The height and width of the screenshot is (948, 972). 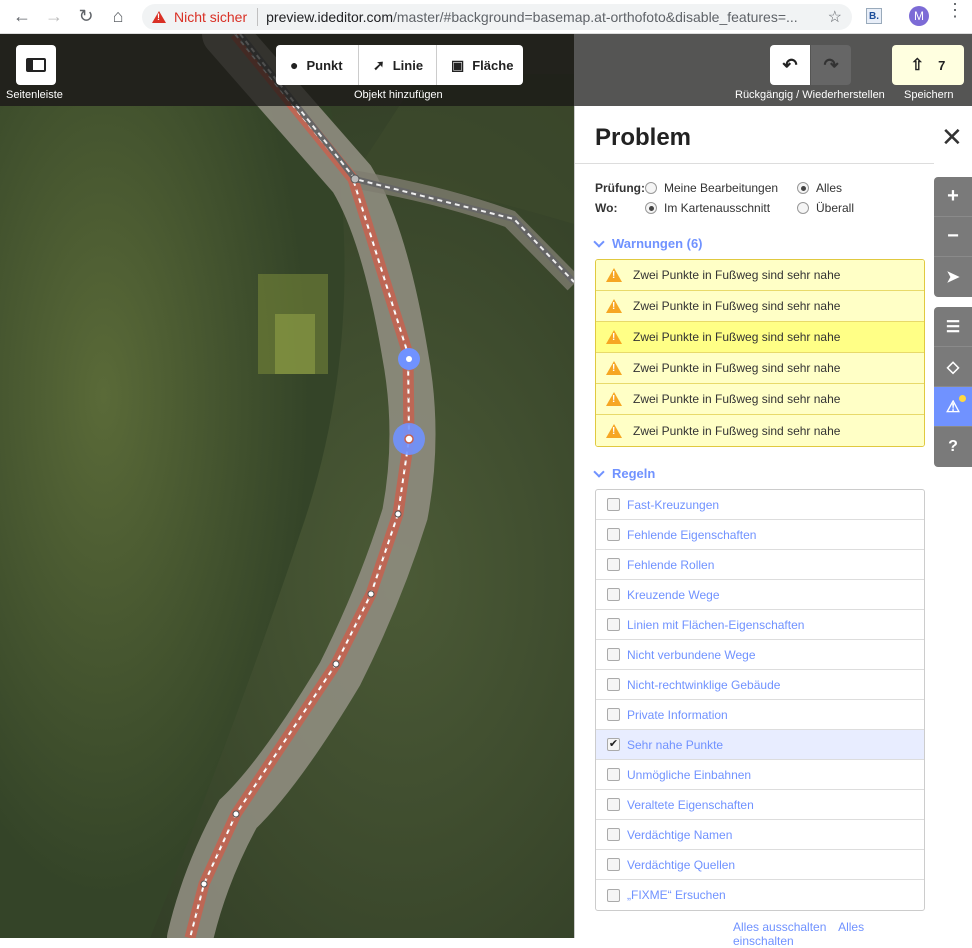 What do you see at coordinates (810, 95) in the screenshot?
I see `undo-redo-label: Rückgängig / Wiederherstellen` at bounding box center [810, 95].